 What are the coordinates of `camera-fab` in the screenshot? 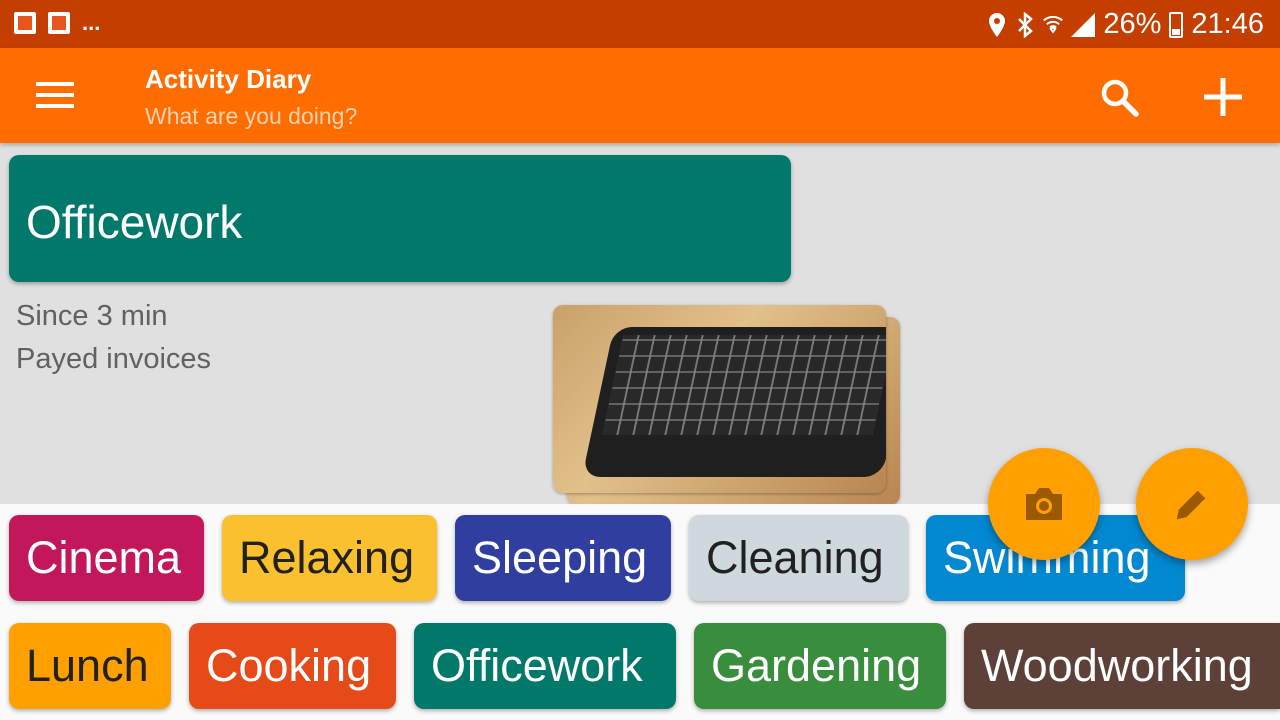 It's located at (1044, 504).